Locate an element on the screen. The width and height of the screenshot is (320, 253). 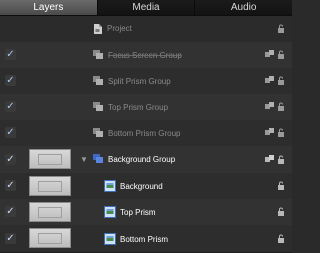
project-row: Project is located at coordinates (146, 29).